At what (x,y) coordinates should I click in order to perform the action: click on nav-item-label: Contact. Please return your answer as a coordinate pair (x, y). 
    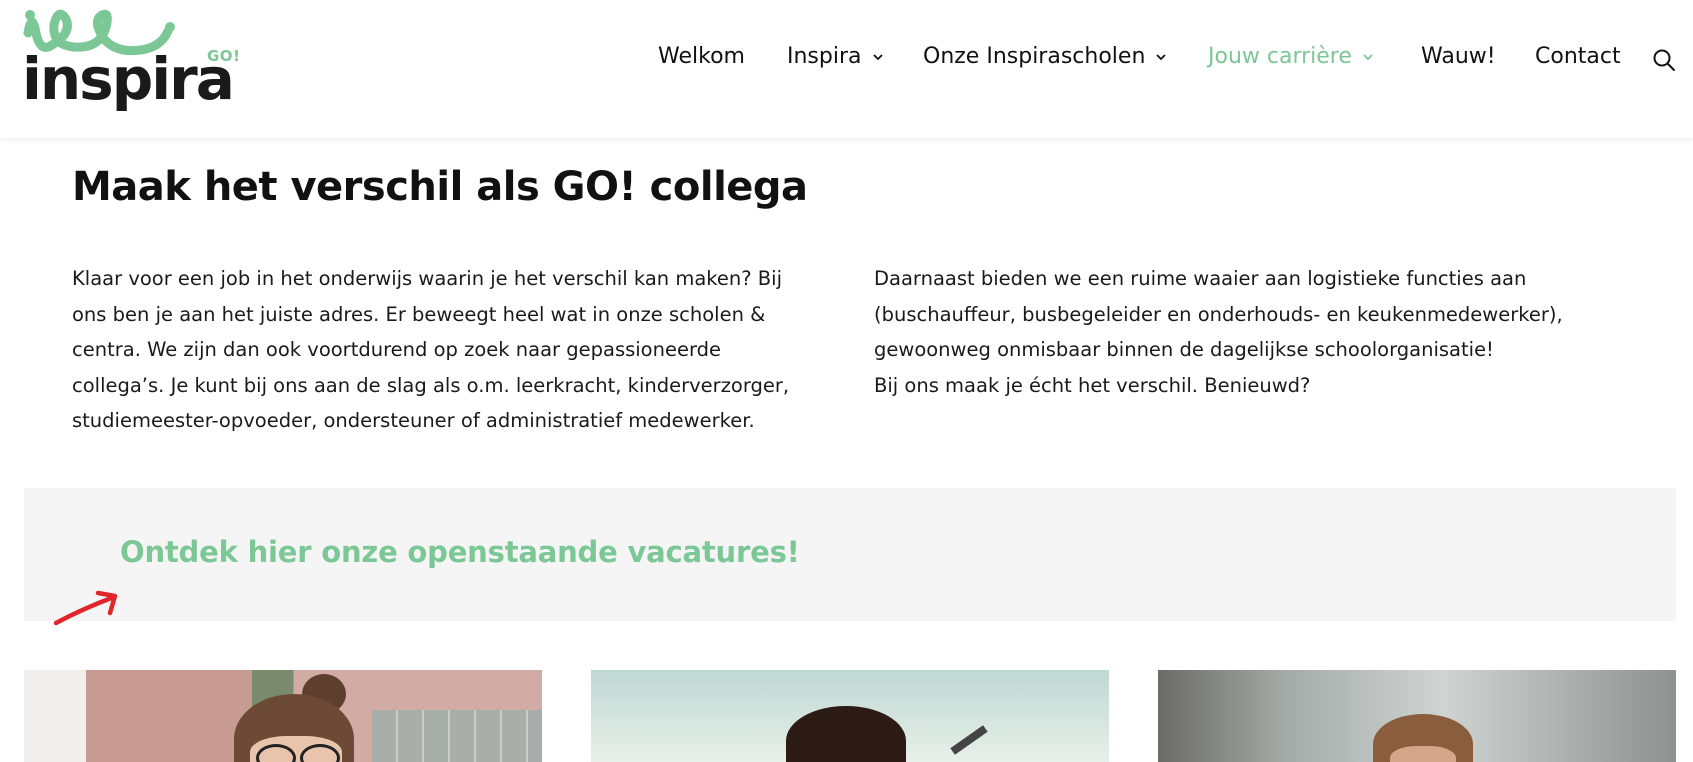
    Looking at the image, I should click on (1578, 56).